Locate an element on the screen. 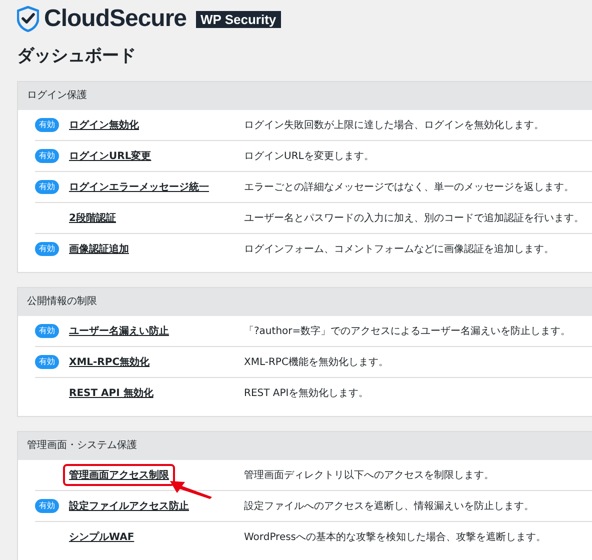 This screenshot has width=592, height=560. feature-description: REST APIを無効化します。 is located at coordinates (306, 393).